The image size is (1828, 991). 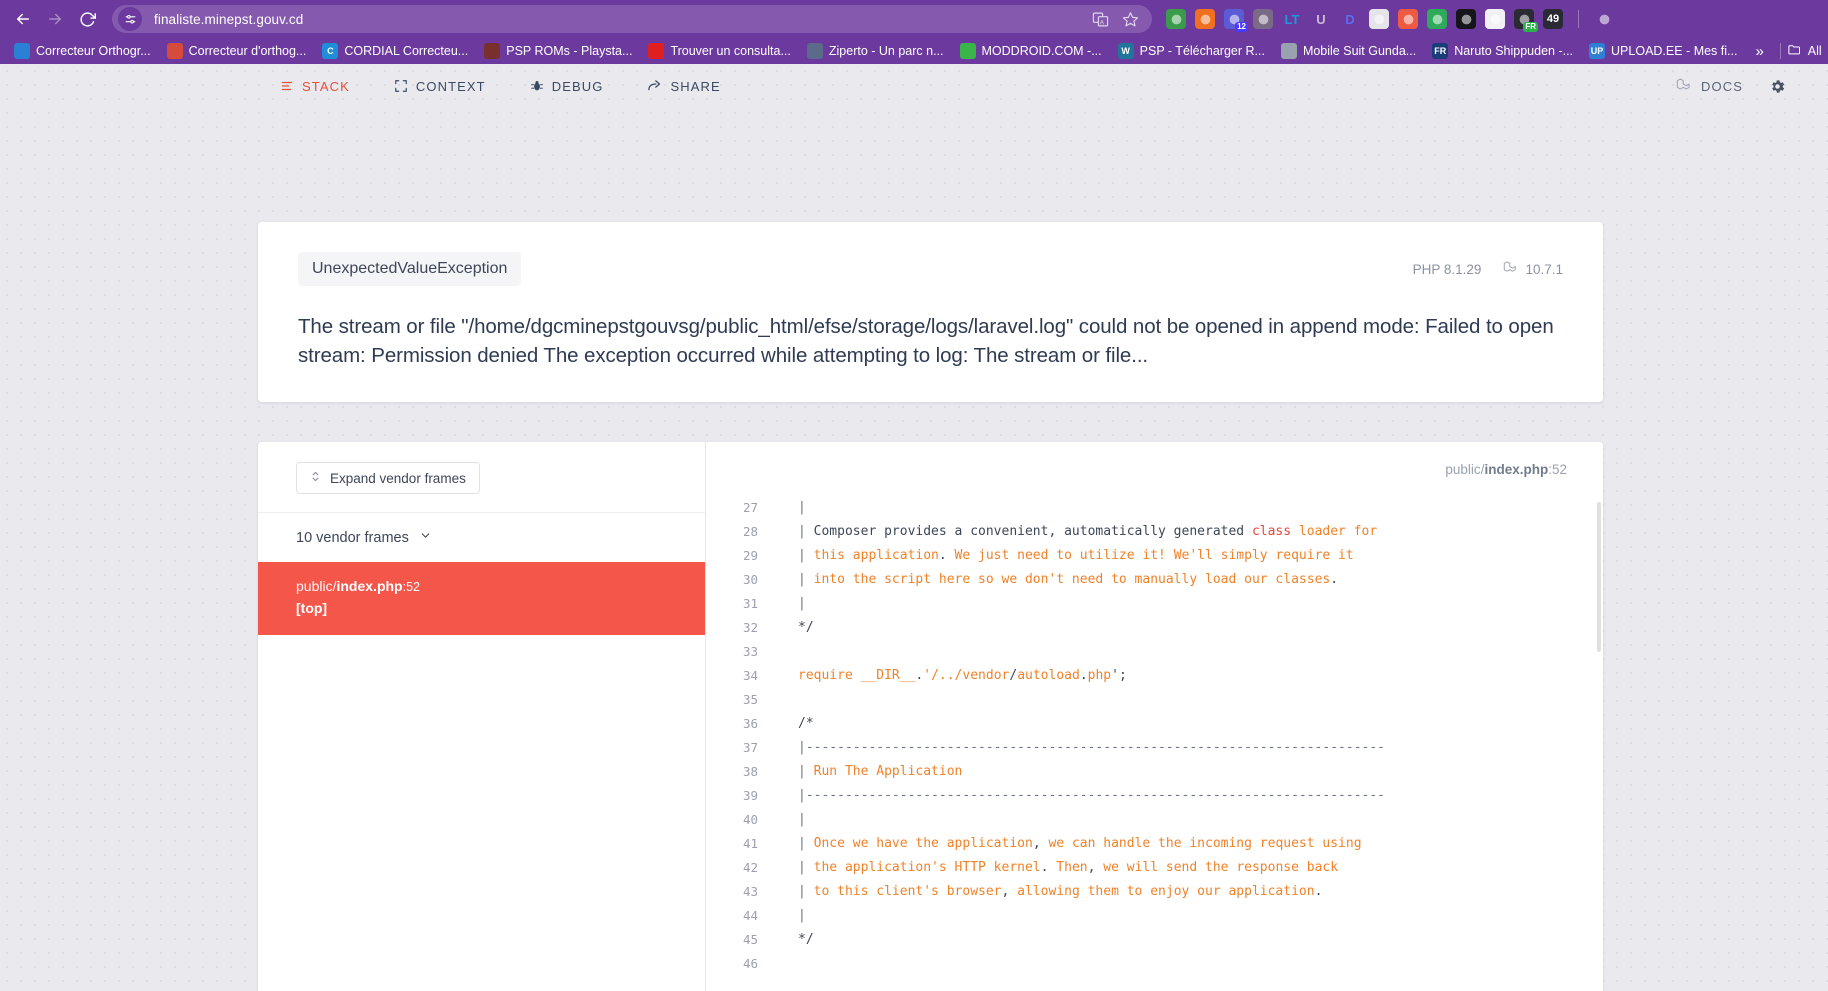 What do you see at coordinates (1036, 843) in the screenshot?
I see `code-token: ,` at bounding box center [1036, 843].